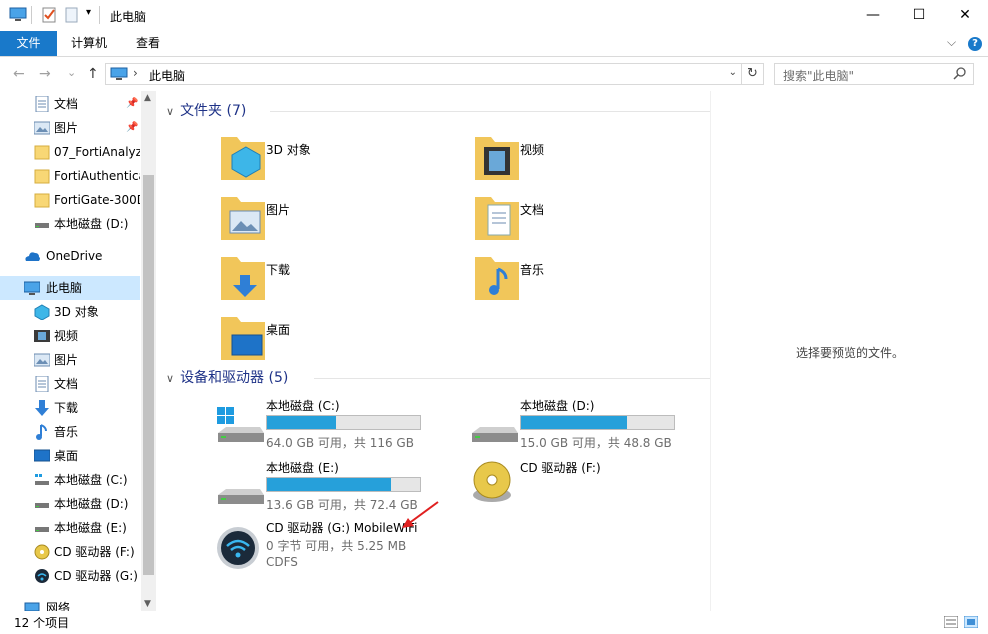 The height and width of the screenshot is (634, 988). Describe the element at coordinates (70, 152) in the screenshot. I see `sidebar-item-folder: 07_FortiAnalyze` at that location.